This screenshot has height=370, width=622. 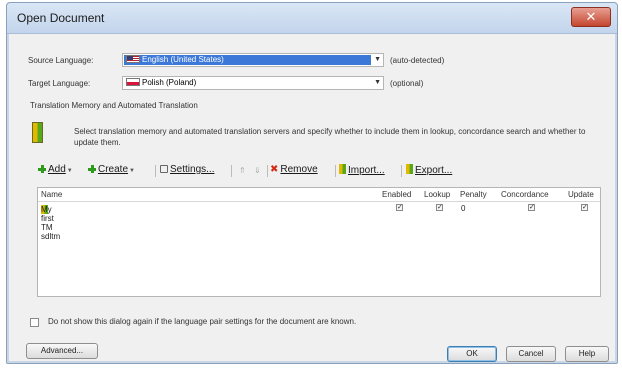 I want to click on close-button: ✕, so click(x=591, y=17).